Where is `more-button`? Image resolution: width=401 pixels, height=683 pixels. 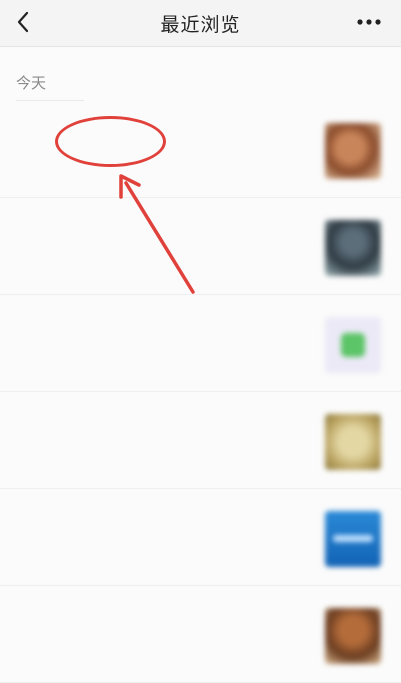
more-button is located at coordinates (369, 22).